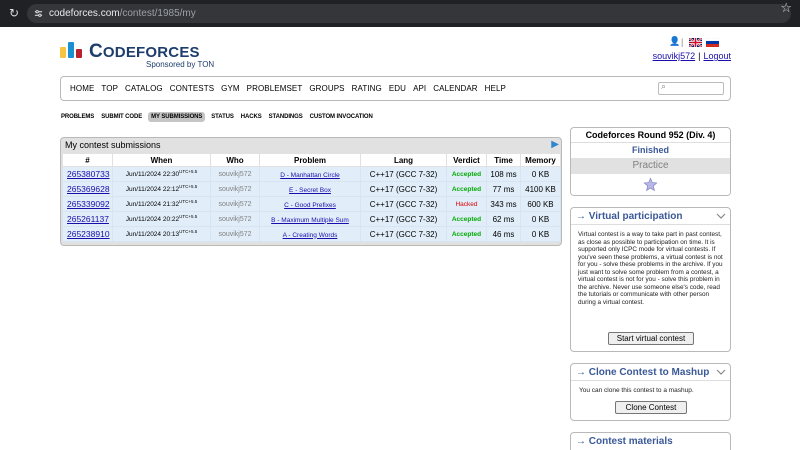 This screenshot has height=450, width=800. I want to click on russian-flag-icon, so click(712, 42).